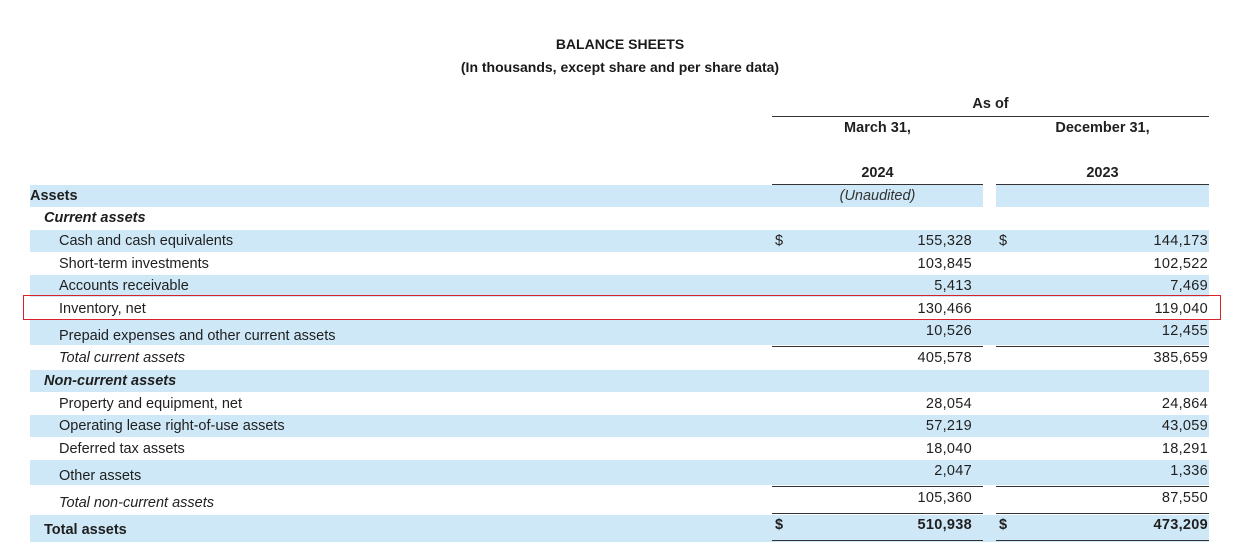 The image size is (1240, 546). What do you see at coordinates (1180, 241) in the screenshot?
I see `value-2023: 144,173` at bounding box center [1180, 241].